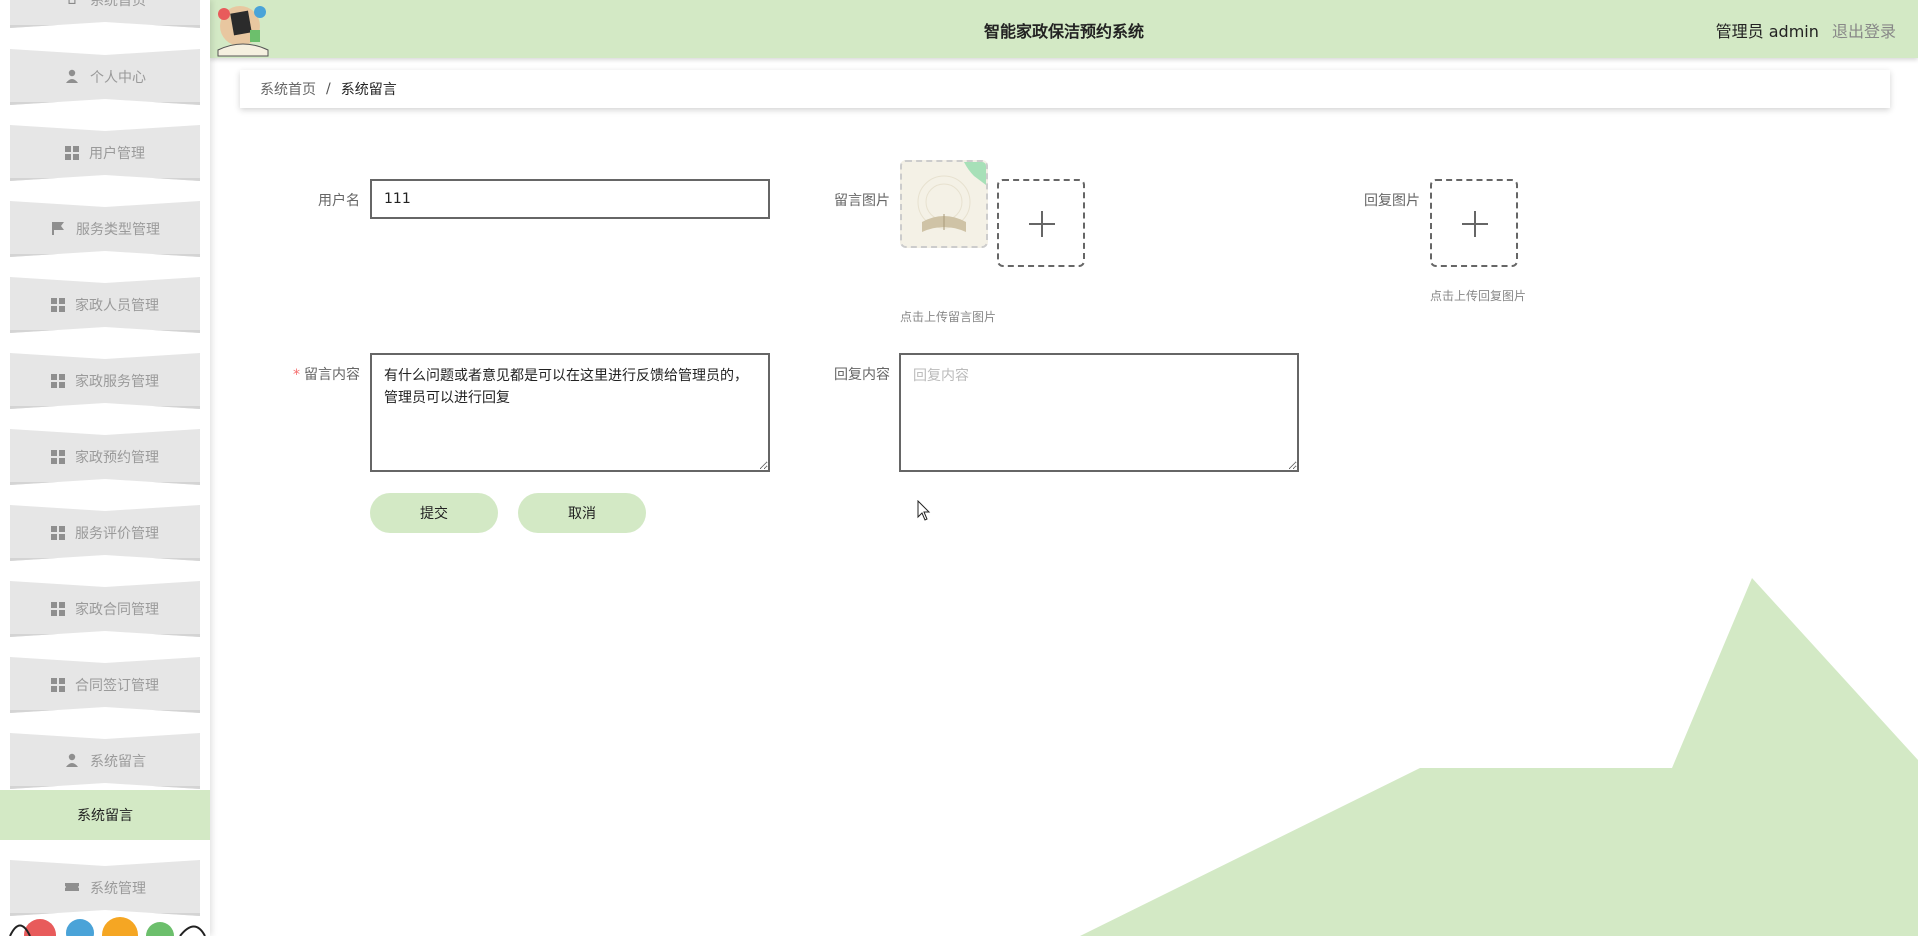  What do you see at coordinates (332, 375) in the screenshot?
I see `message-content-label-text: 留言内容` at bounding box center [332, 375].